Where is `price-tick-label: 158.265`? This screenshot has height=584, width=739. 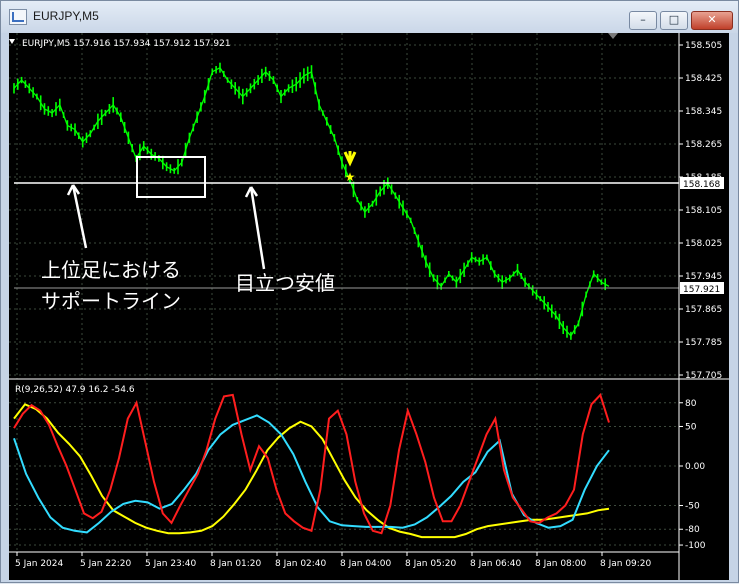 price-tick-label: 158.265 is located at coordinates (703, 145).